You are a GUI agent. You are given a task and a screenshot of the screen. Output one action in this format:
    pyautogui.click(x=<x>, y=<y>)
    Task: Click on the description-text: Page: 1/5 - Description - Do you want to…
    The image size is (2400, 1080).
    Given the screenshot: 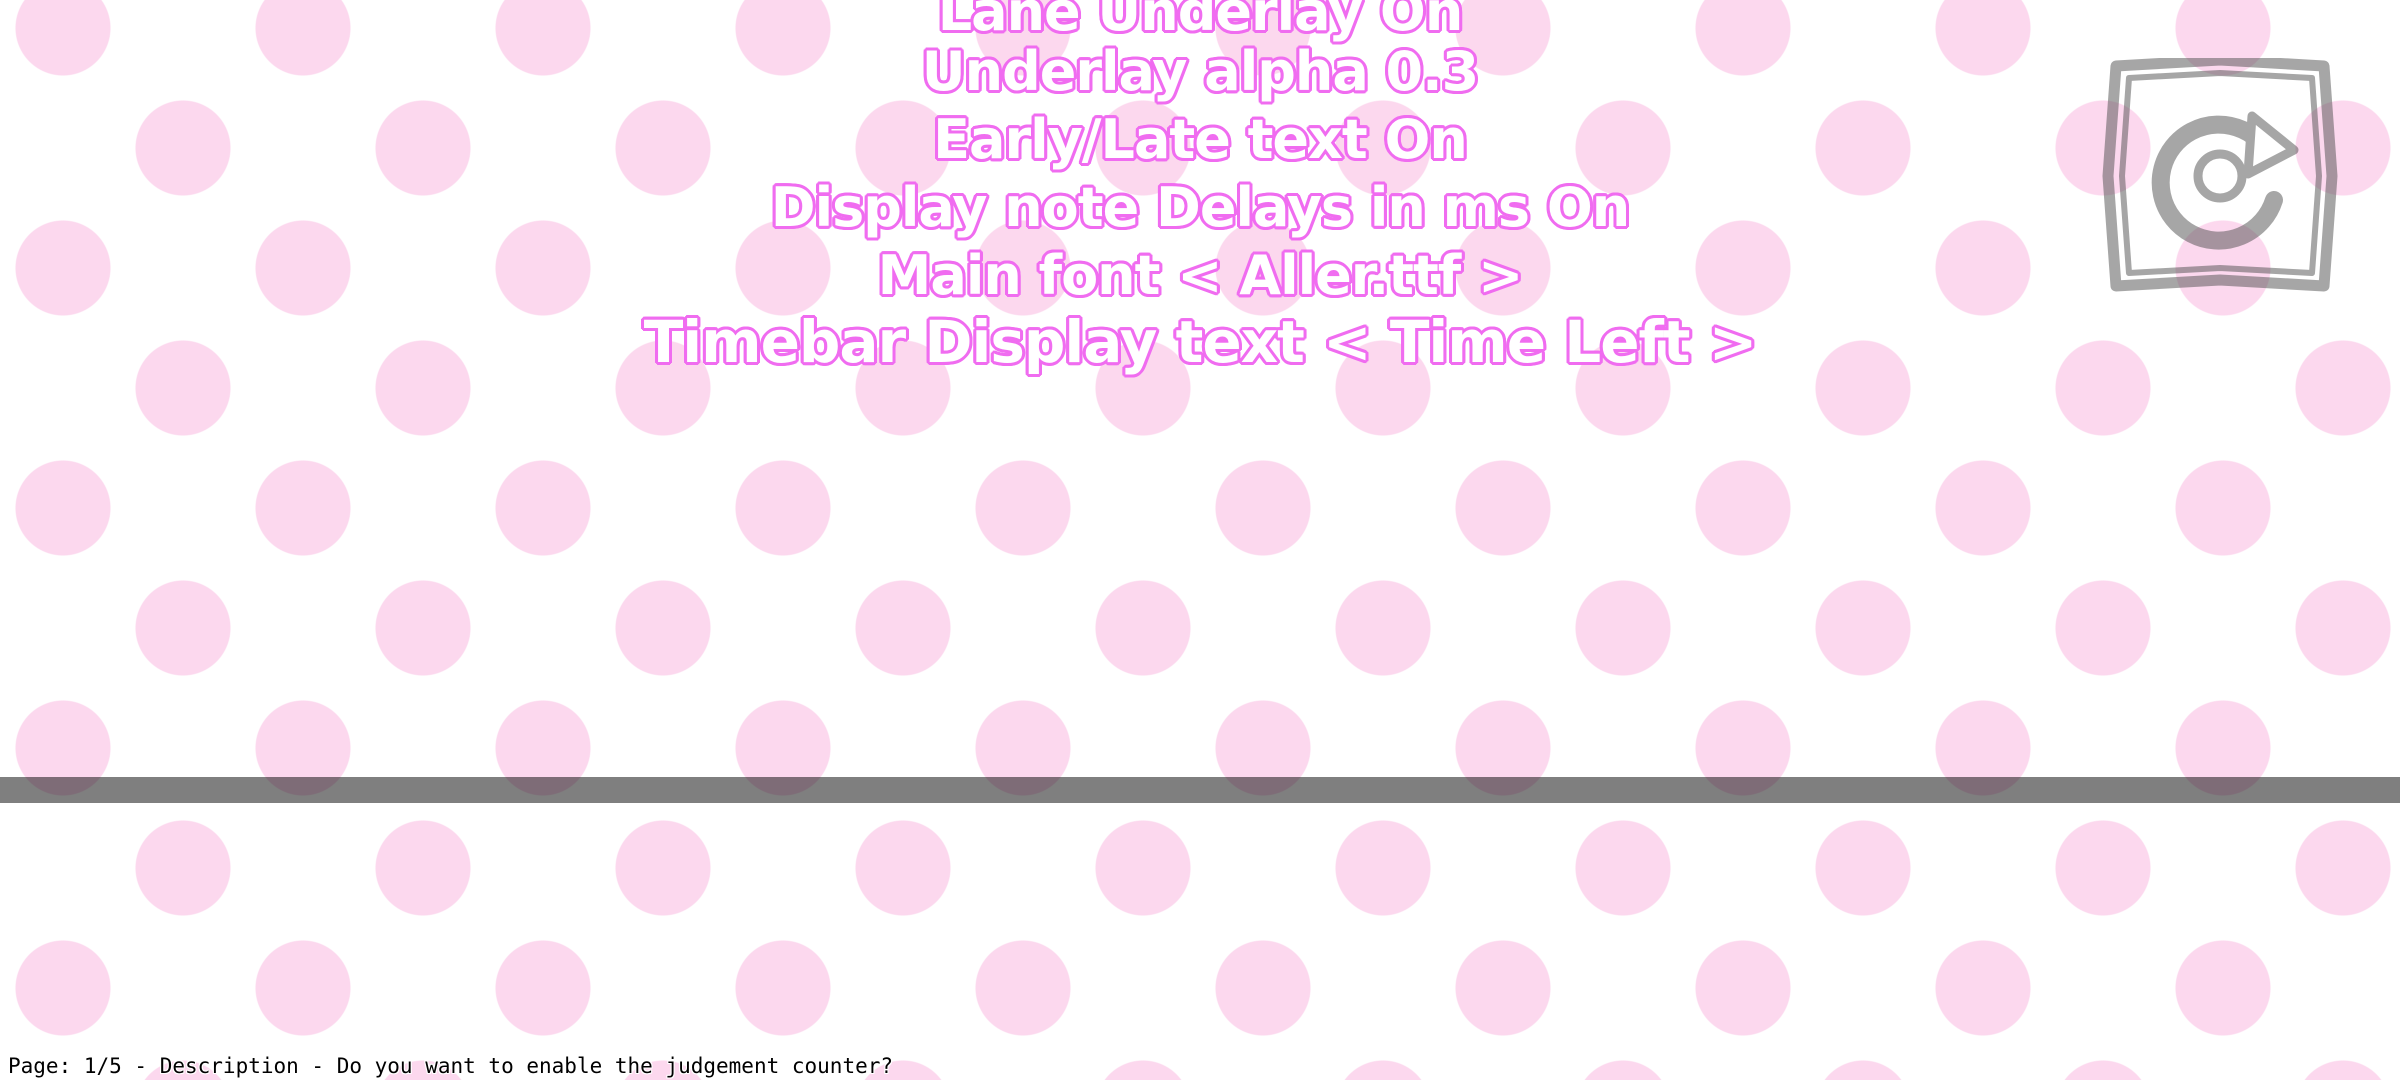 What is the action you would take?
    pyautogui.click(x=451, y=1066)
    